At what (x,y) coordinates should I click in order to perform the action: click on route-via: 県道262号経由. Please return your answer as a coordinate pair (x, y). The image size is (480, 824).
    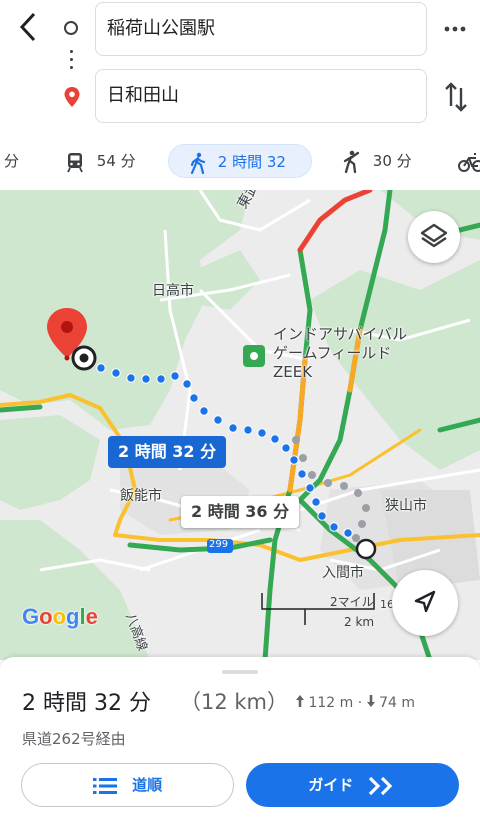
    Looking at the image, I should click on (74, 739).